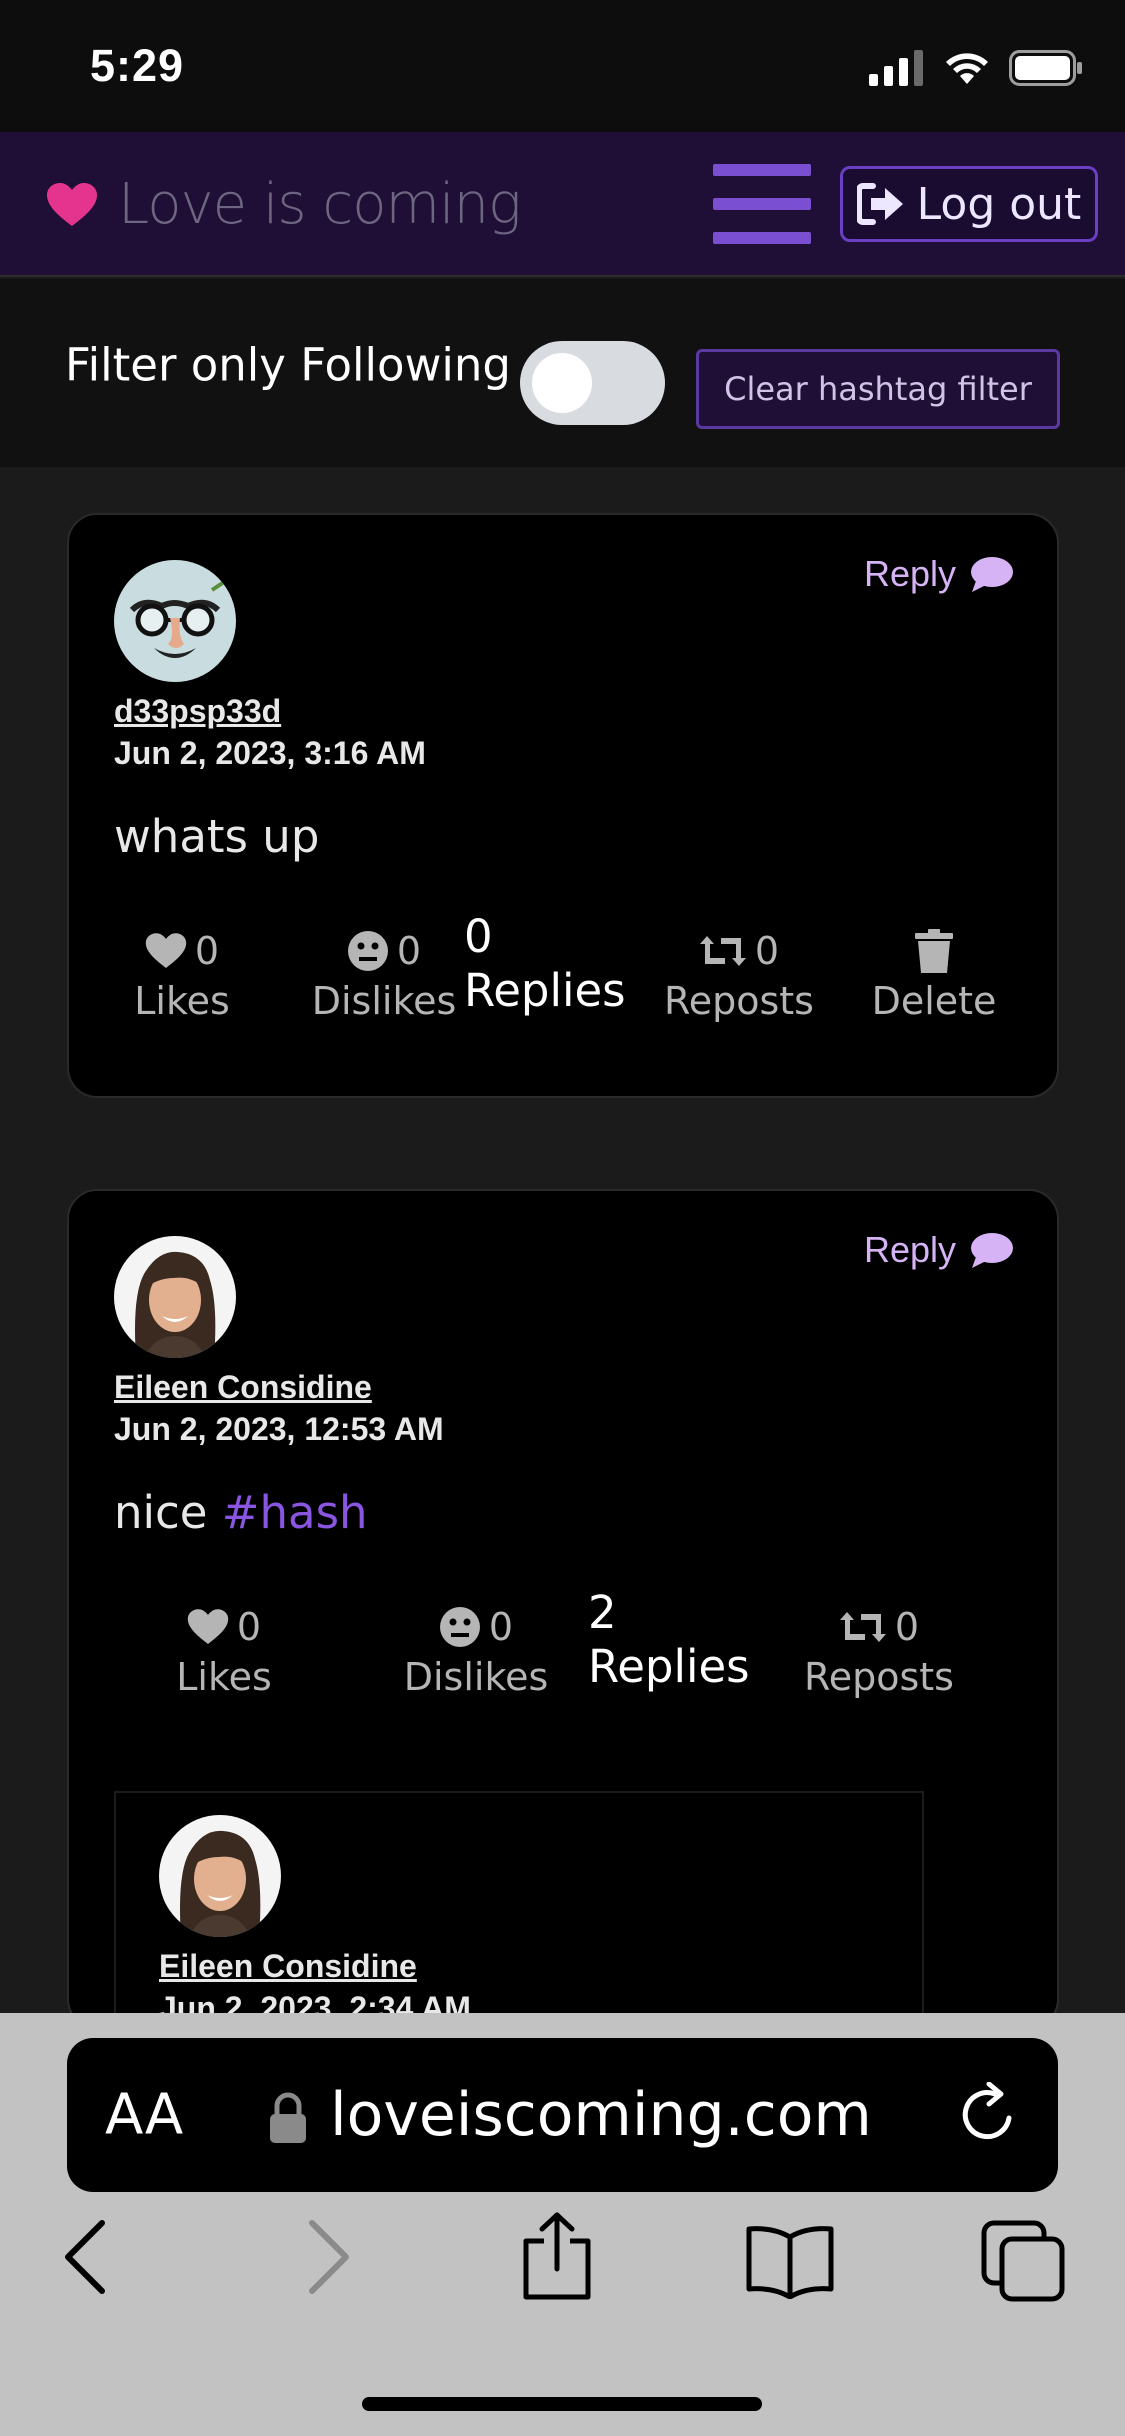 The image size is (1125, 2436). I want to click on delete-button: Delete, so click(934, 974).